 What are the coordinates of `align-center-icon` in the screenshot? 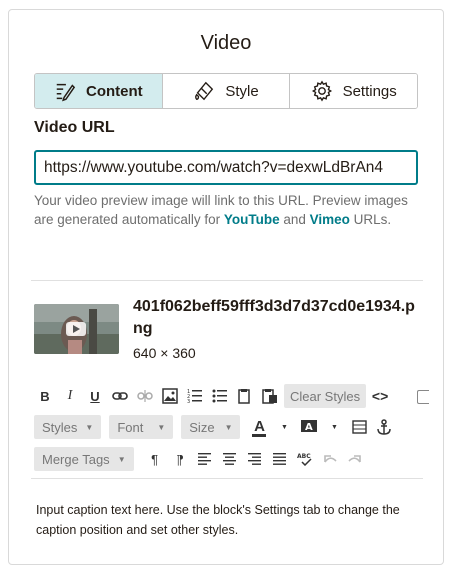 It's located at (230, 459).